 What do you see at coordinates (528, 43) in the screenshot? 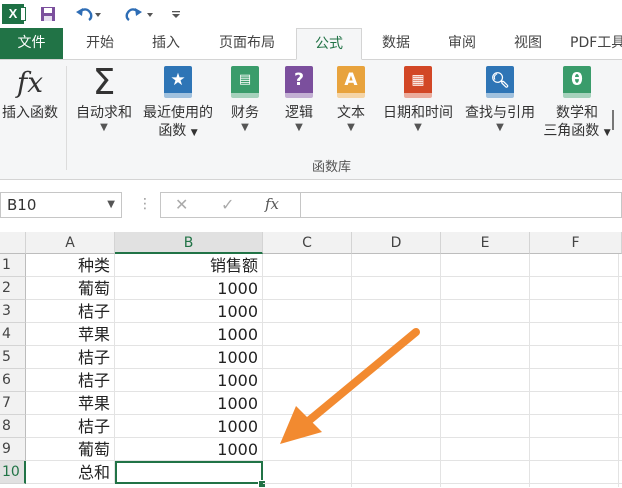
I see `tab-view: 视图` at bounding box center [528, 43].